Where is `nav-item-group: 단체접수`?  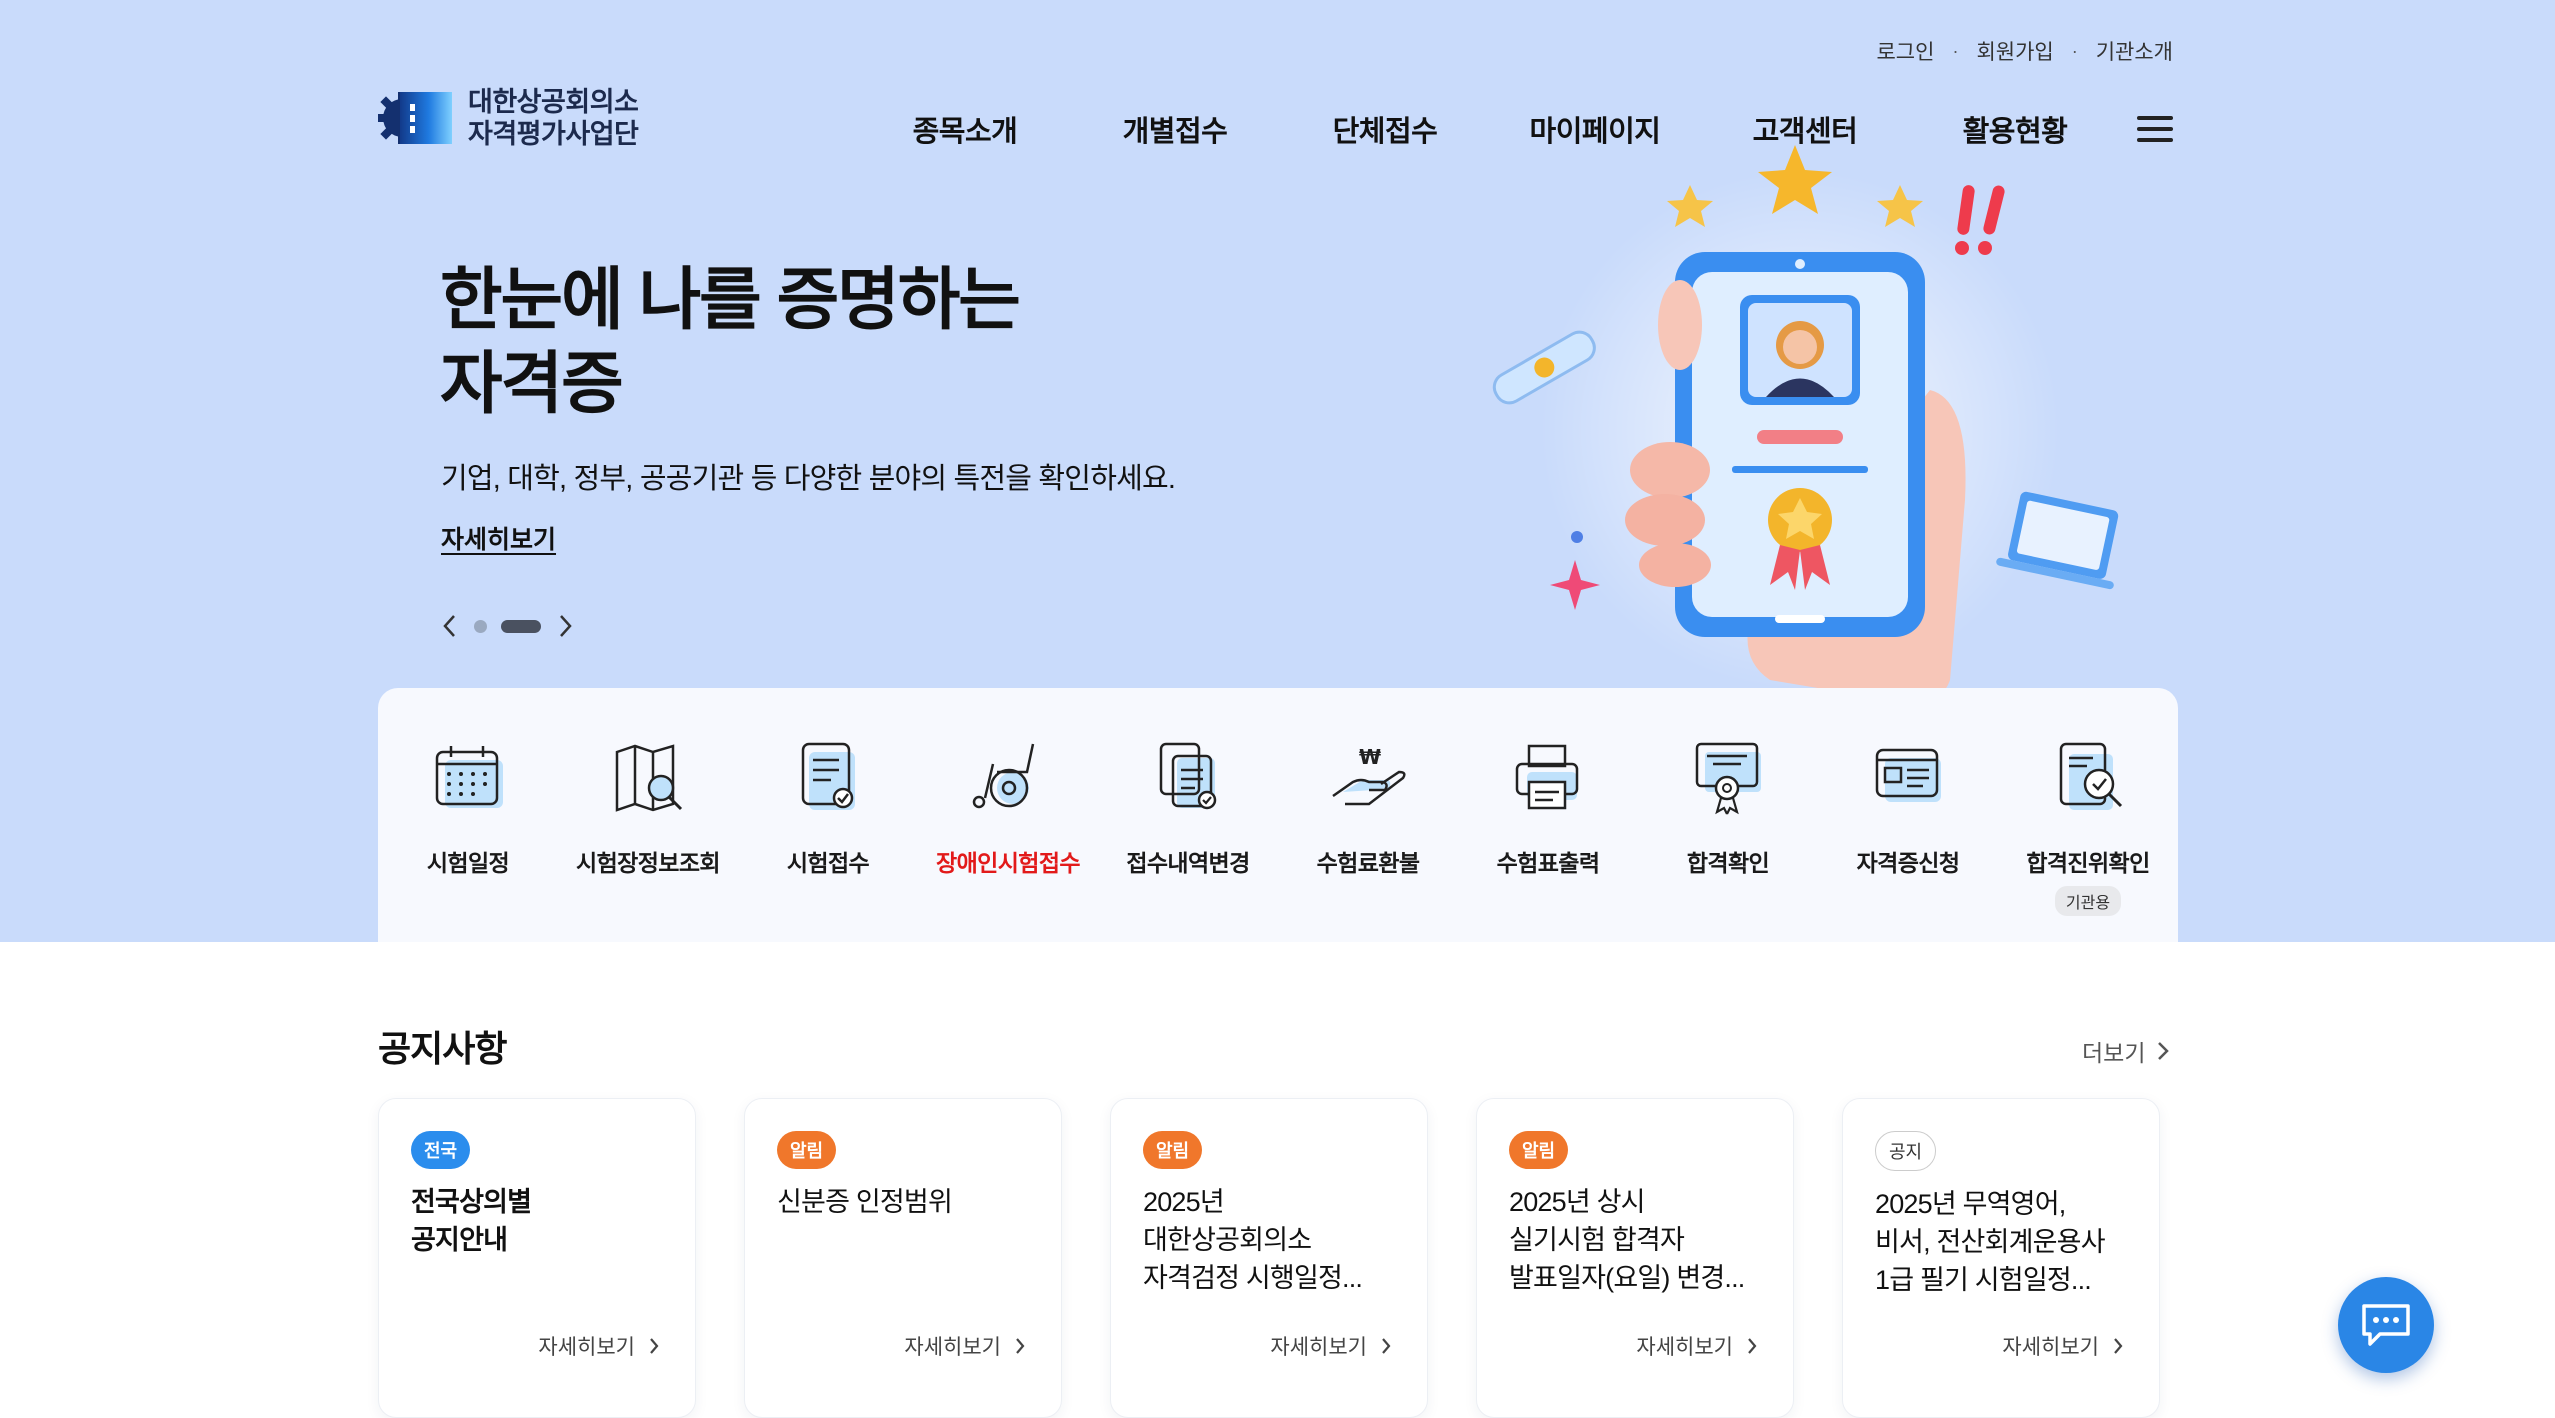
nav-item-group: 단체접수 is located at coordinates (1385, 129).